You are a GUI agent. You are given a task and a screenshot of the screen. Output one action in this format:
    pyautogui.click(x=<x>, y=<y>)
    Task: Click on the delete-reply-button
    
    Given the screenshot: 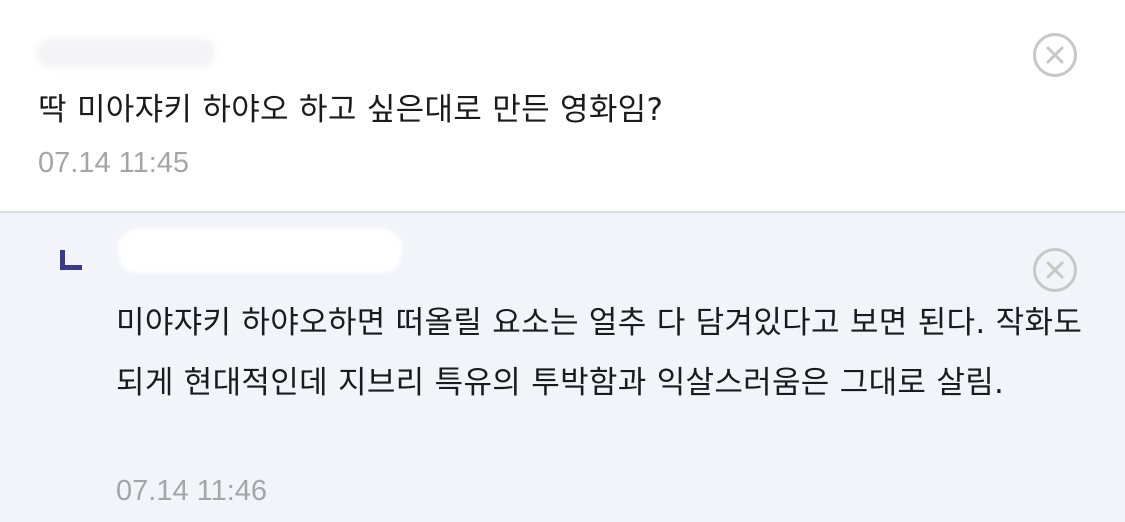 What is the action you would take?
    pyautogui.click(x=1055, y=270)
    